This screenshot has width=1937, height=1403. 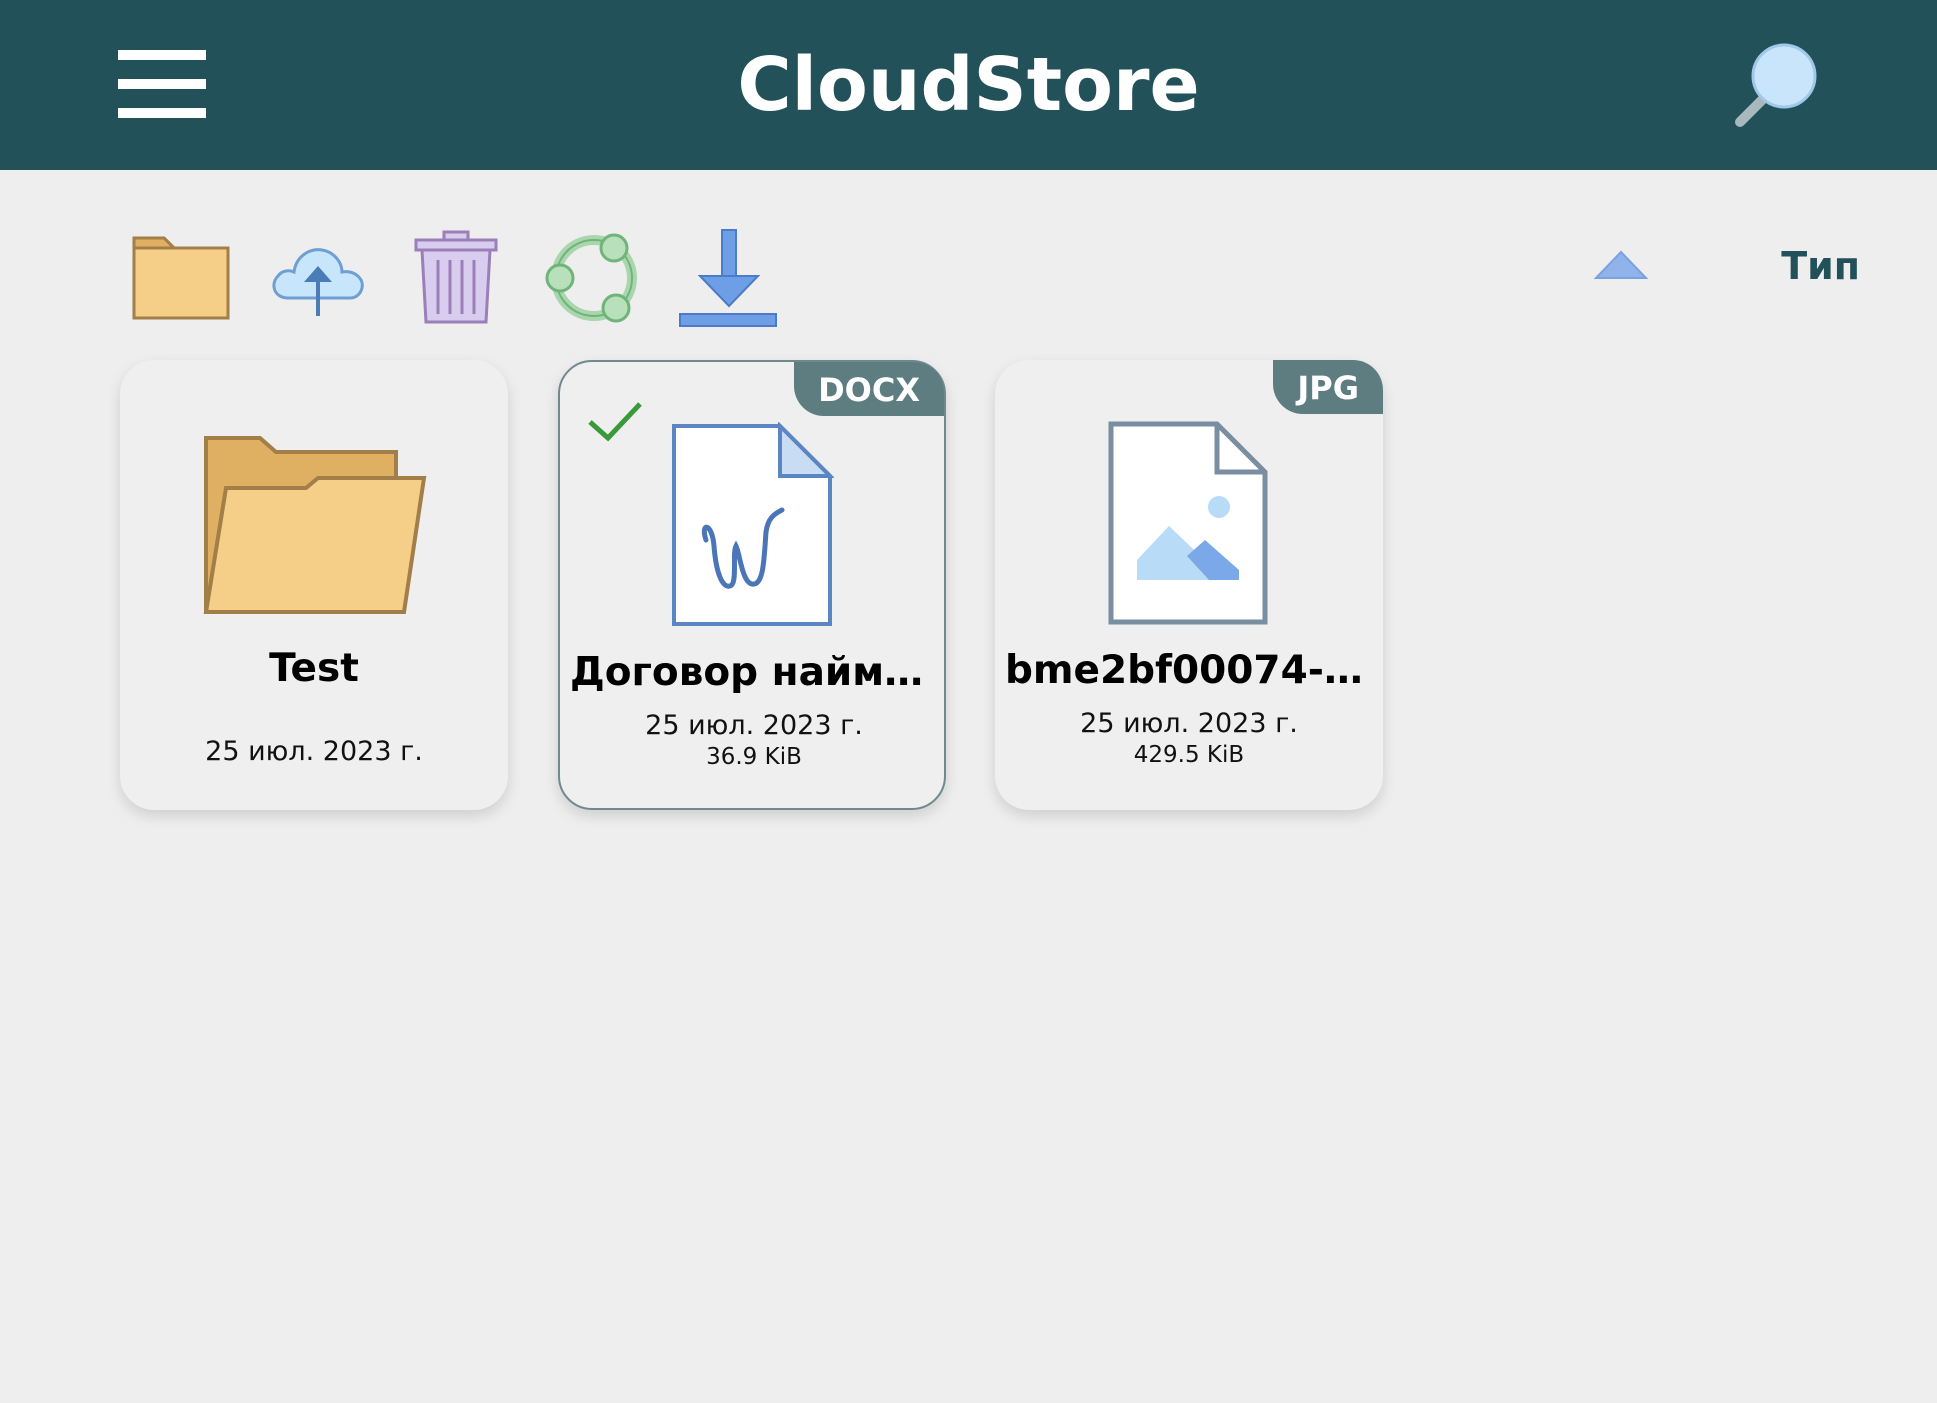 I want to click on checkmark-icon, so click(x=615, y=422).